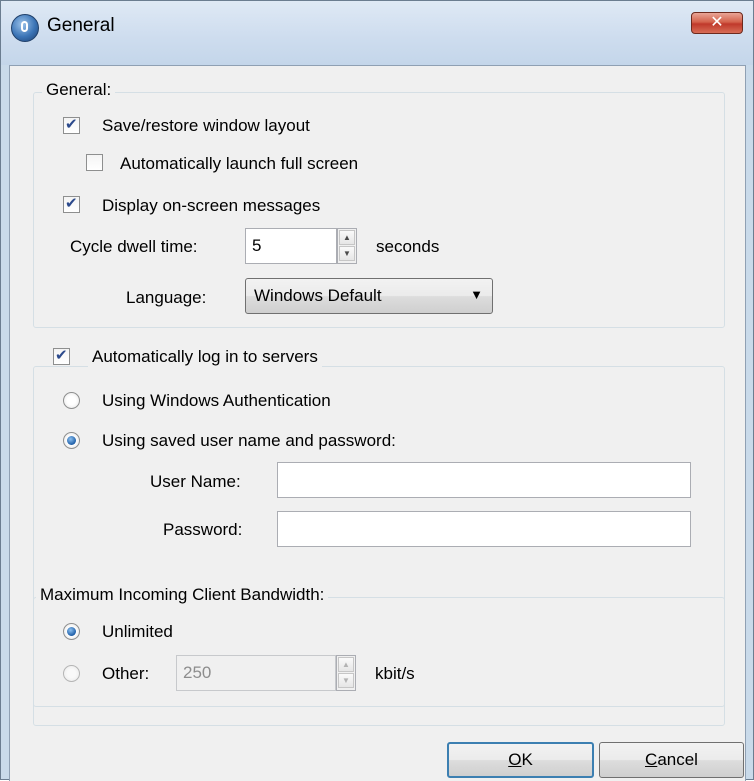  I want to click on chevron-down-icon: ▼, so click(476, 294).